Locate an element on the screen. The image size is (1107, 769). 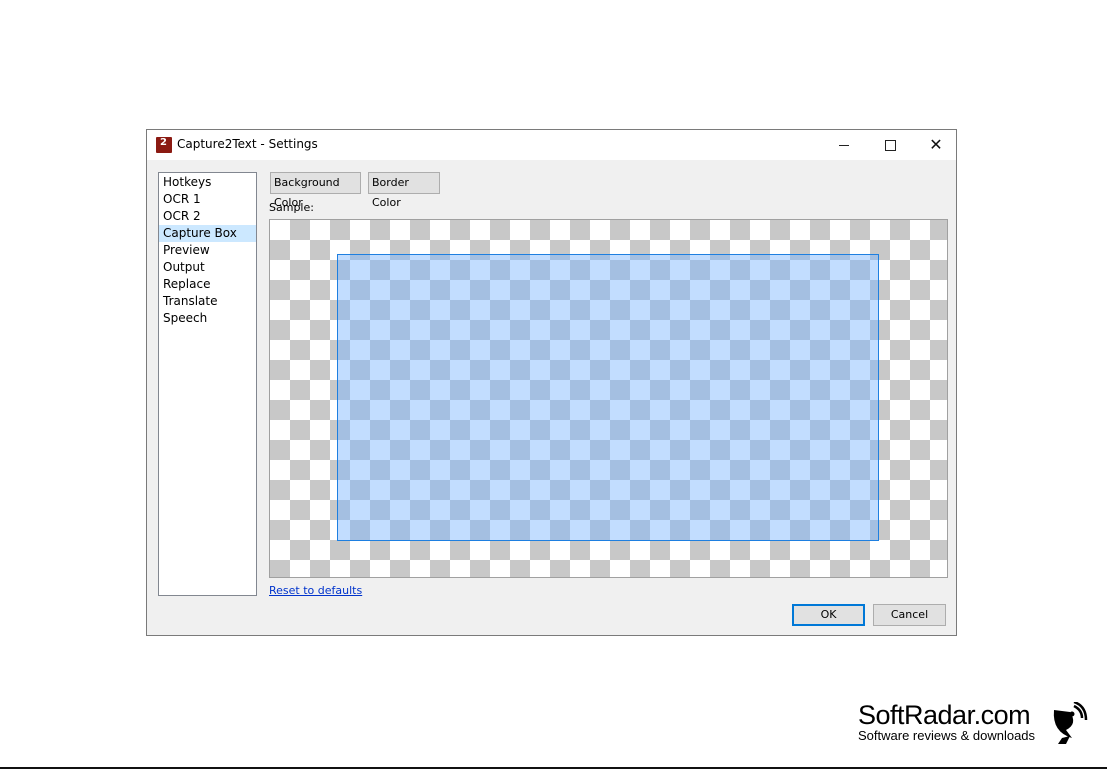
sidebar-item-ocr-1: OCR 1 is located at coordinates (207, 199).